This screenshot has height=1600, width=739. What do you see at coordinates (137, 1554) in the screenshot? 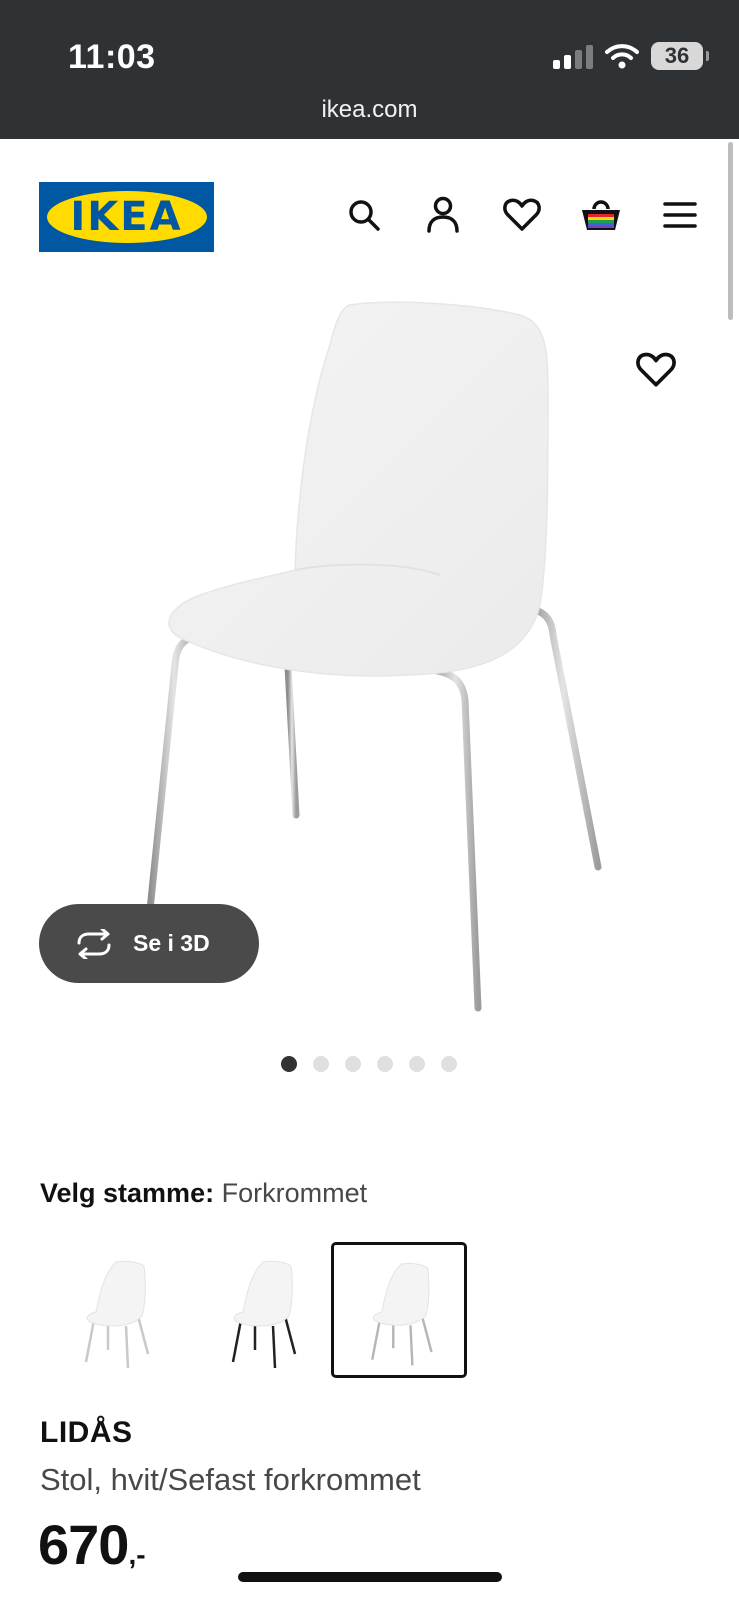
I see `price-suffix: ,-` at bounding box center [137, 1554].